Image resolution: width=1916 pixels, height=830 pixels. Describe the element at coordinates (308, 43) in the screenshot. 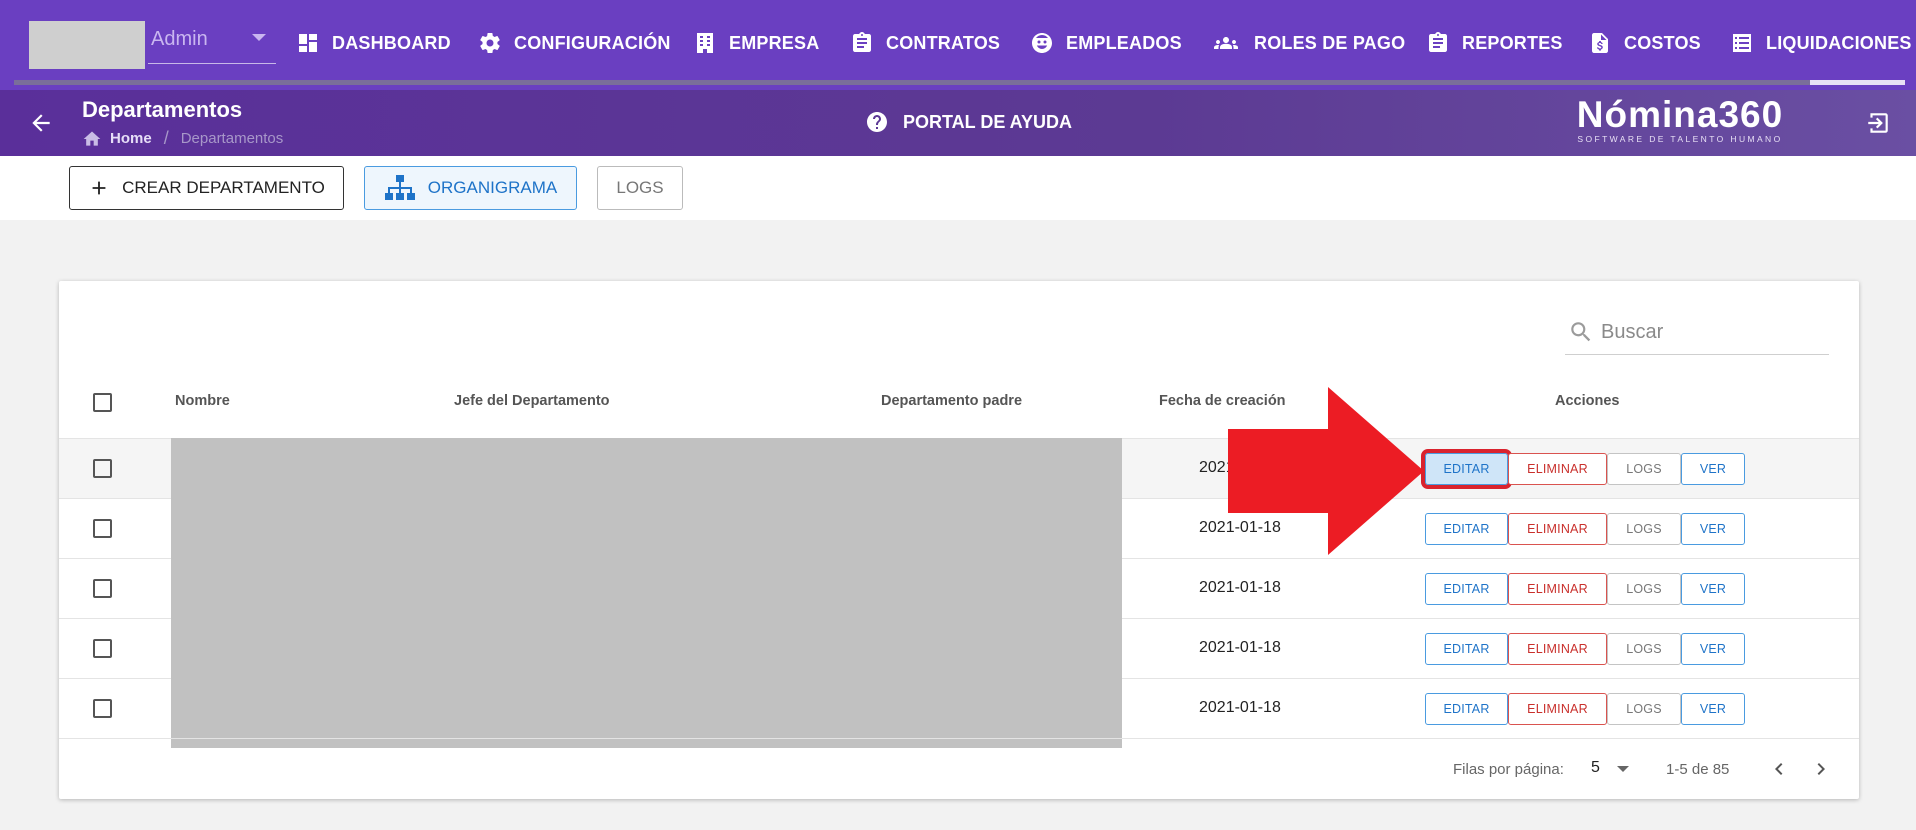

I see `dashboard-icon` at that location.